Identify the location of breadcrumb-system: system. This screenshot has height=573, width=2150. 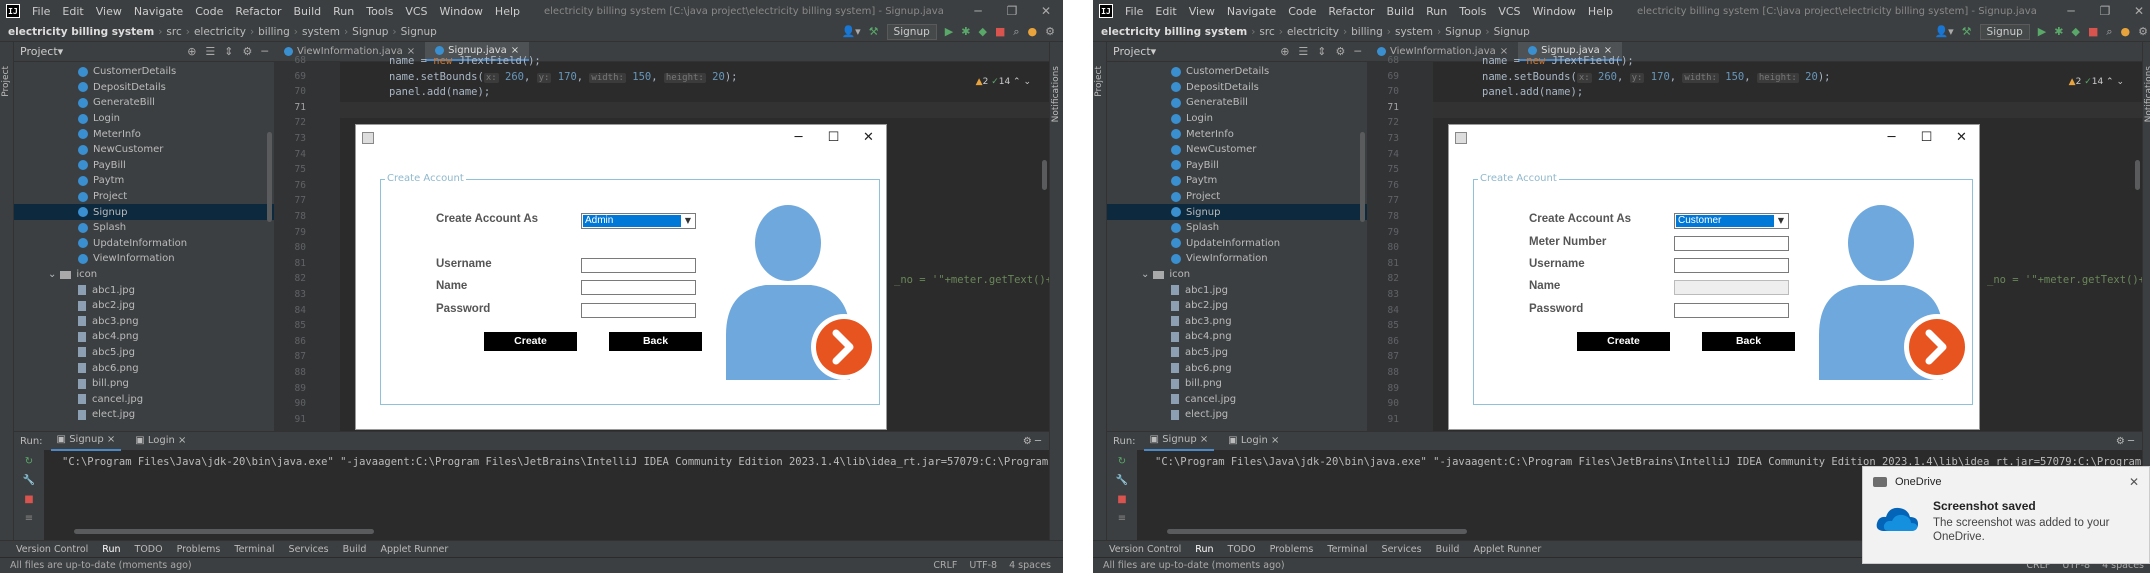
(321, 32).